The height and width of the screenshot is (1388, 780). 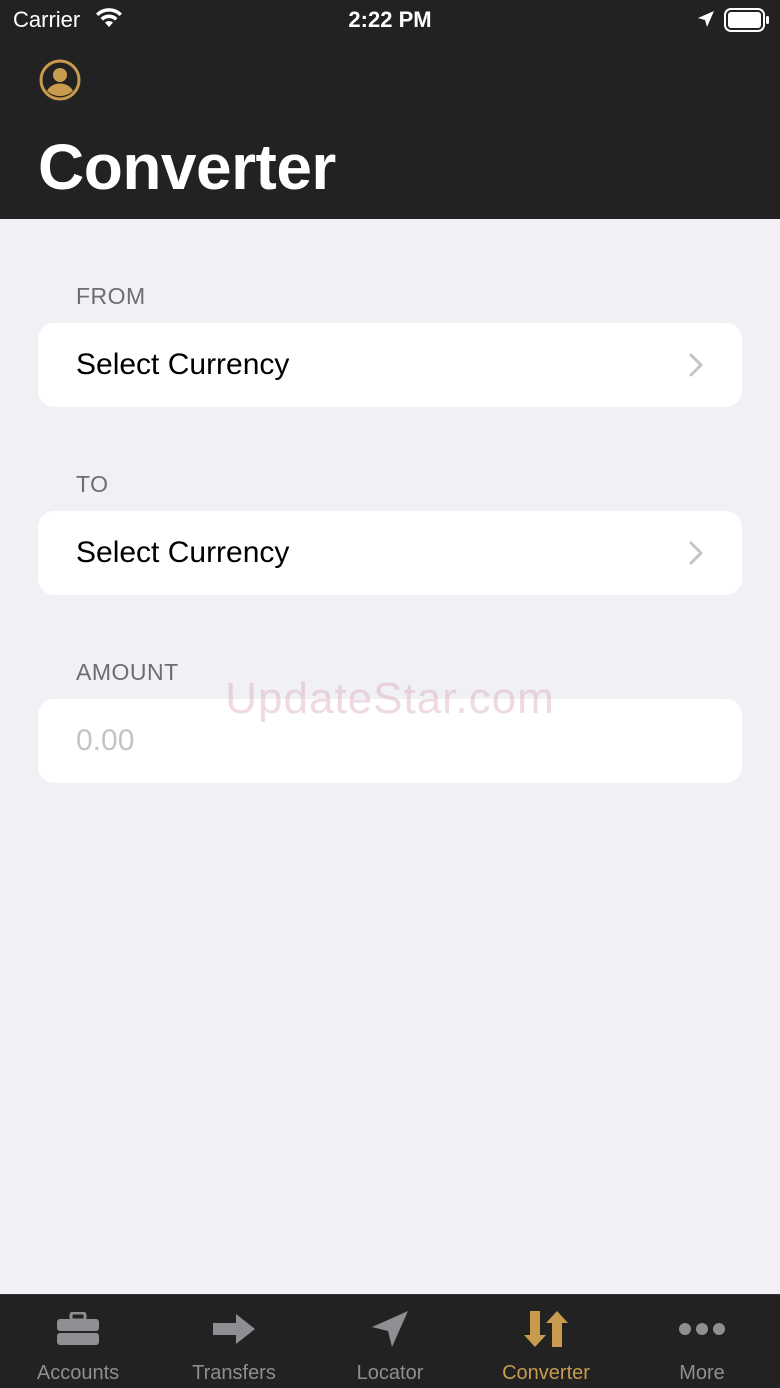 I want to click on swap-arrows-icon, so click(x=546, y=1329).